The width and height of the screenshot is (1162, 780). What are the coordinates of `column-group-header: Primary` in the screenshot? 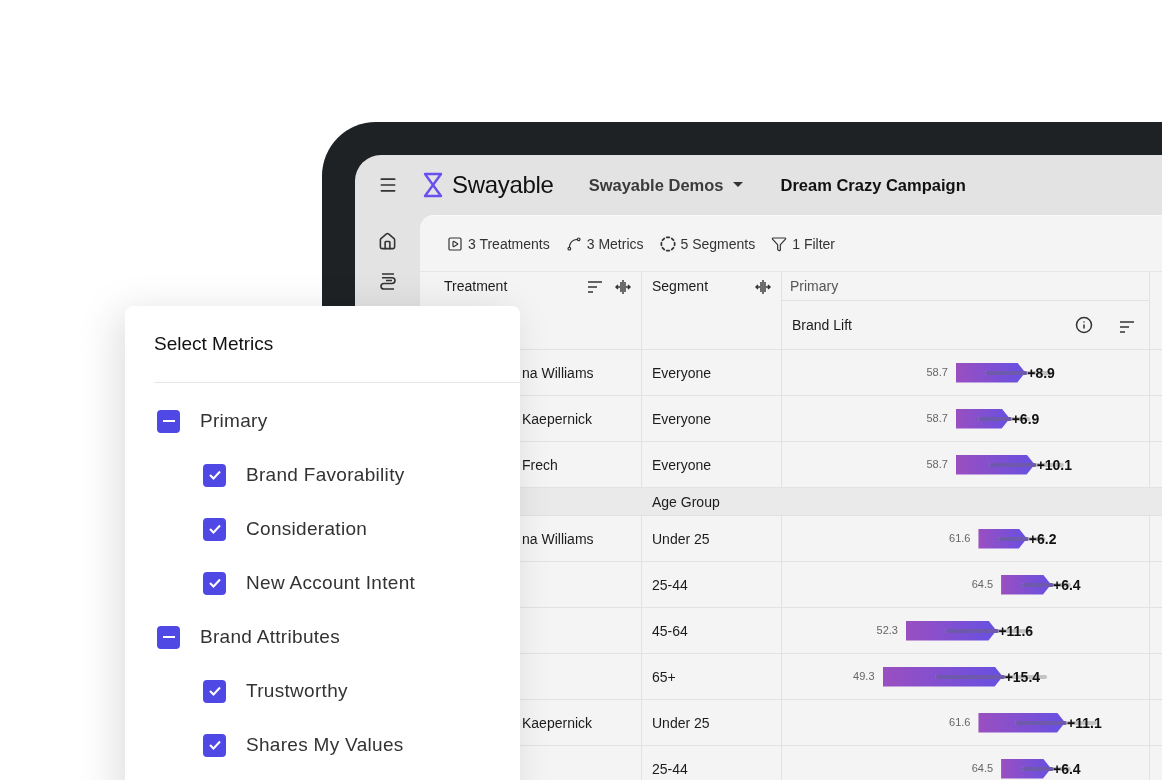 It's located at (965, 286).